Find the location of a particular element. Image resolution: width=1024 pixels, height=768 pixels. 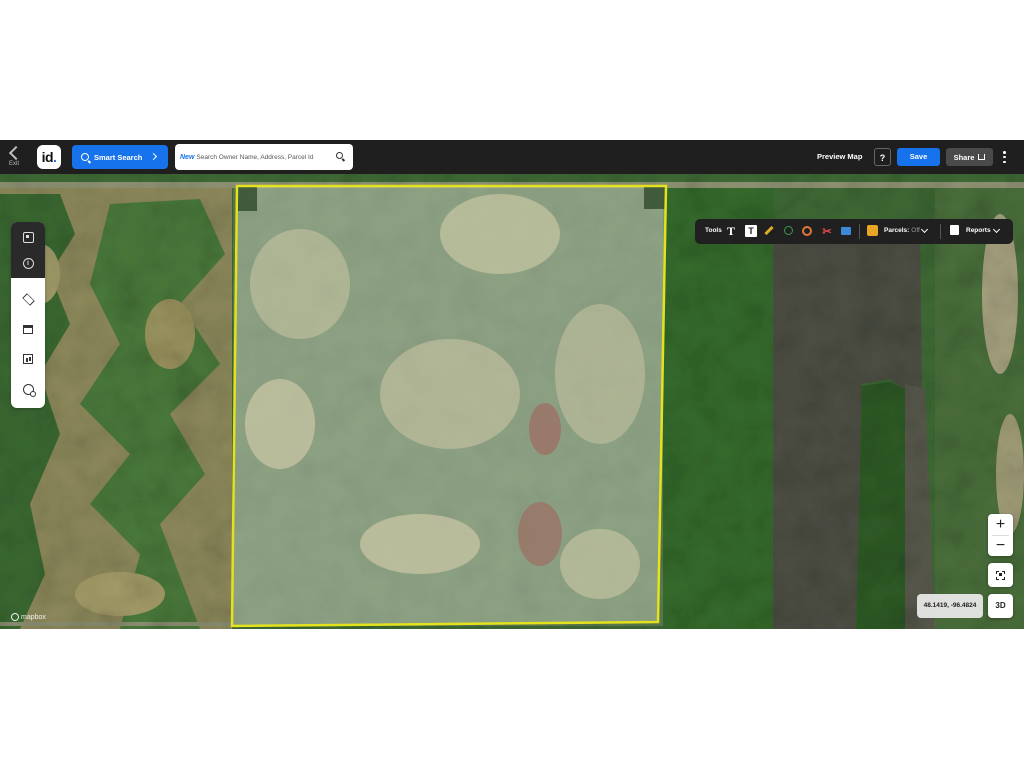

tools-label: Tools is located at coordinates (713, 230).